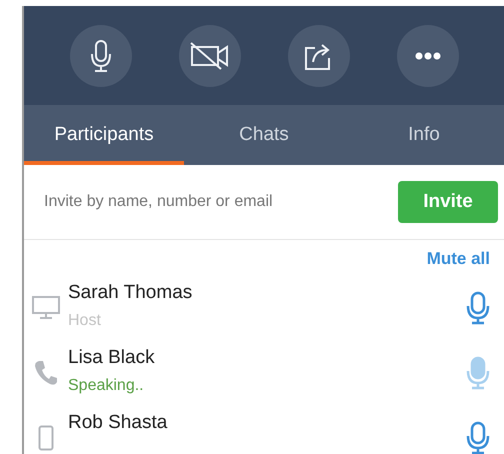 The height and width of the screenshot is (454, 504). What do you see at coordinates (428, 56) in the screenshot?
I see `more-icon` at bounding box center [428, 56].